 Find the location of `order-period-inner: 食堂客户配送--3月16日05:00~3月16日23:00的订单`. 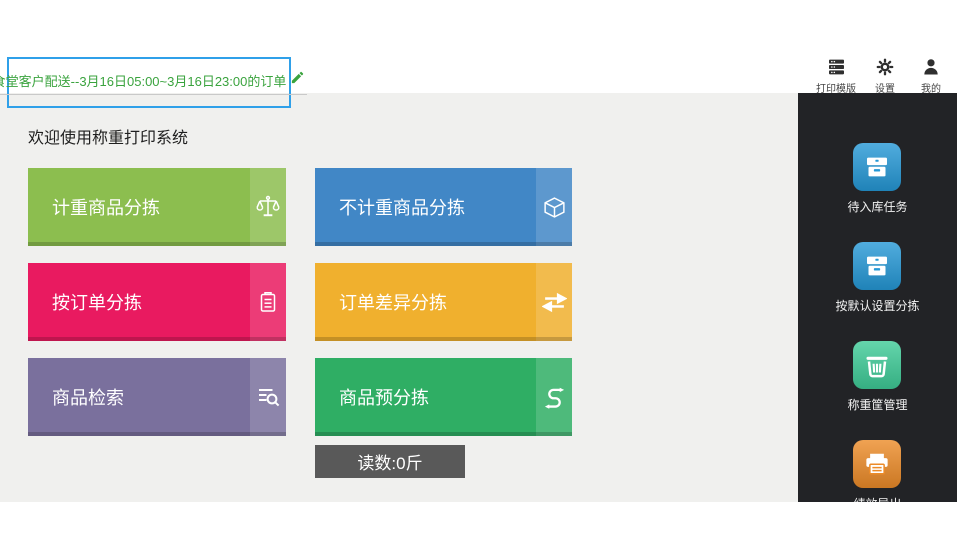

order-period-inner: 食堂客户配送--3月16日05:00~3月16日23:00的订单 is located at coordinates (154, 82).